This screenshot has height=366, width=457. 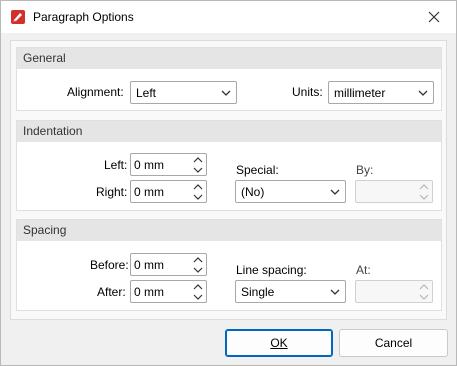 I want to click on after-label: After:, so click(x=111, y=292).